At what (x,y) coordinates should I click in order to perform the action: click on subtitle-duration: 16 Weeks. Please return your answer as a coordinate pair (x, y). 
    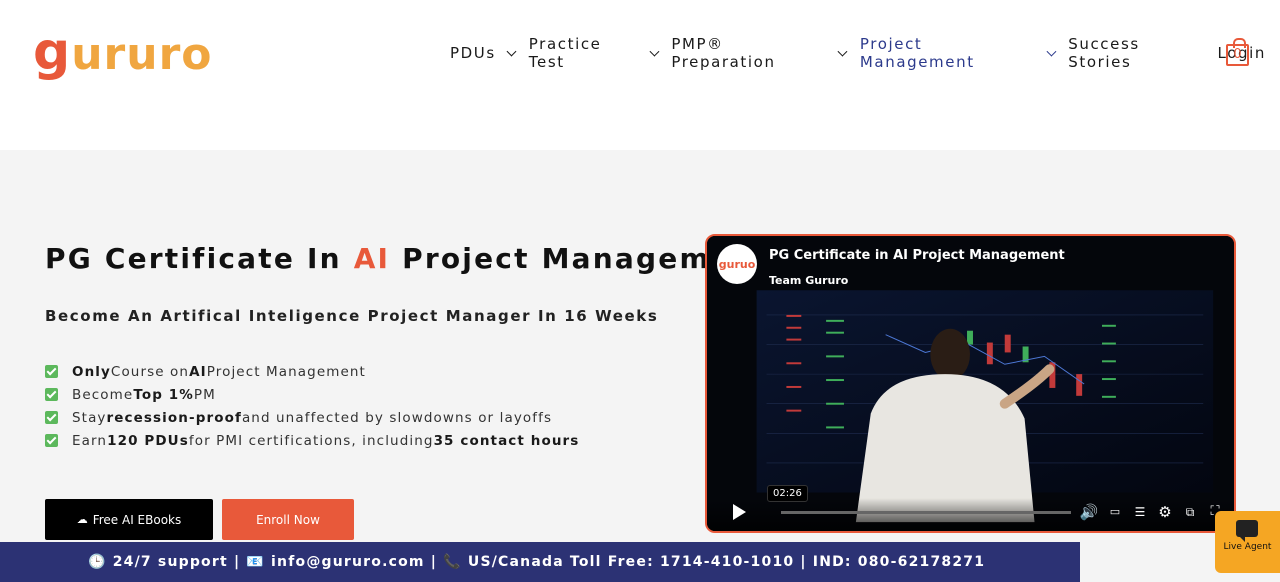
    Looking at the image, I should click on (611, 316).